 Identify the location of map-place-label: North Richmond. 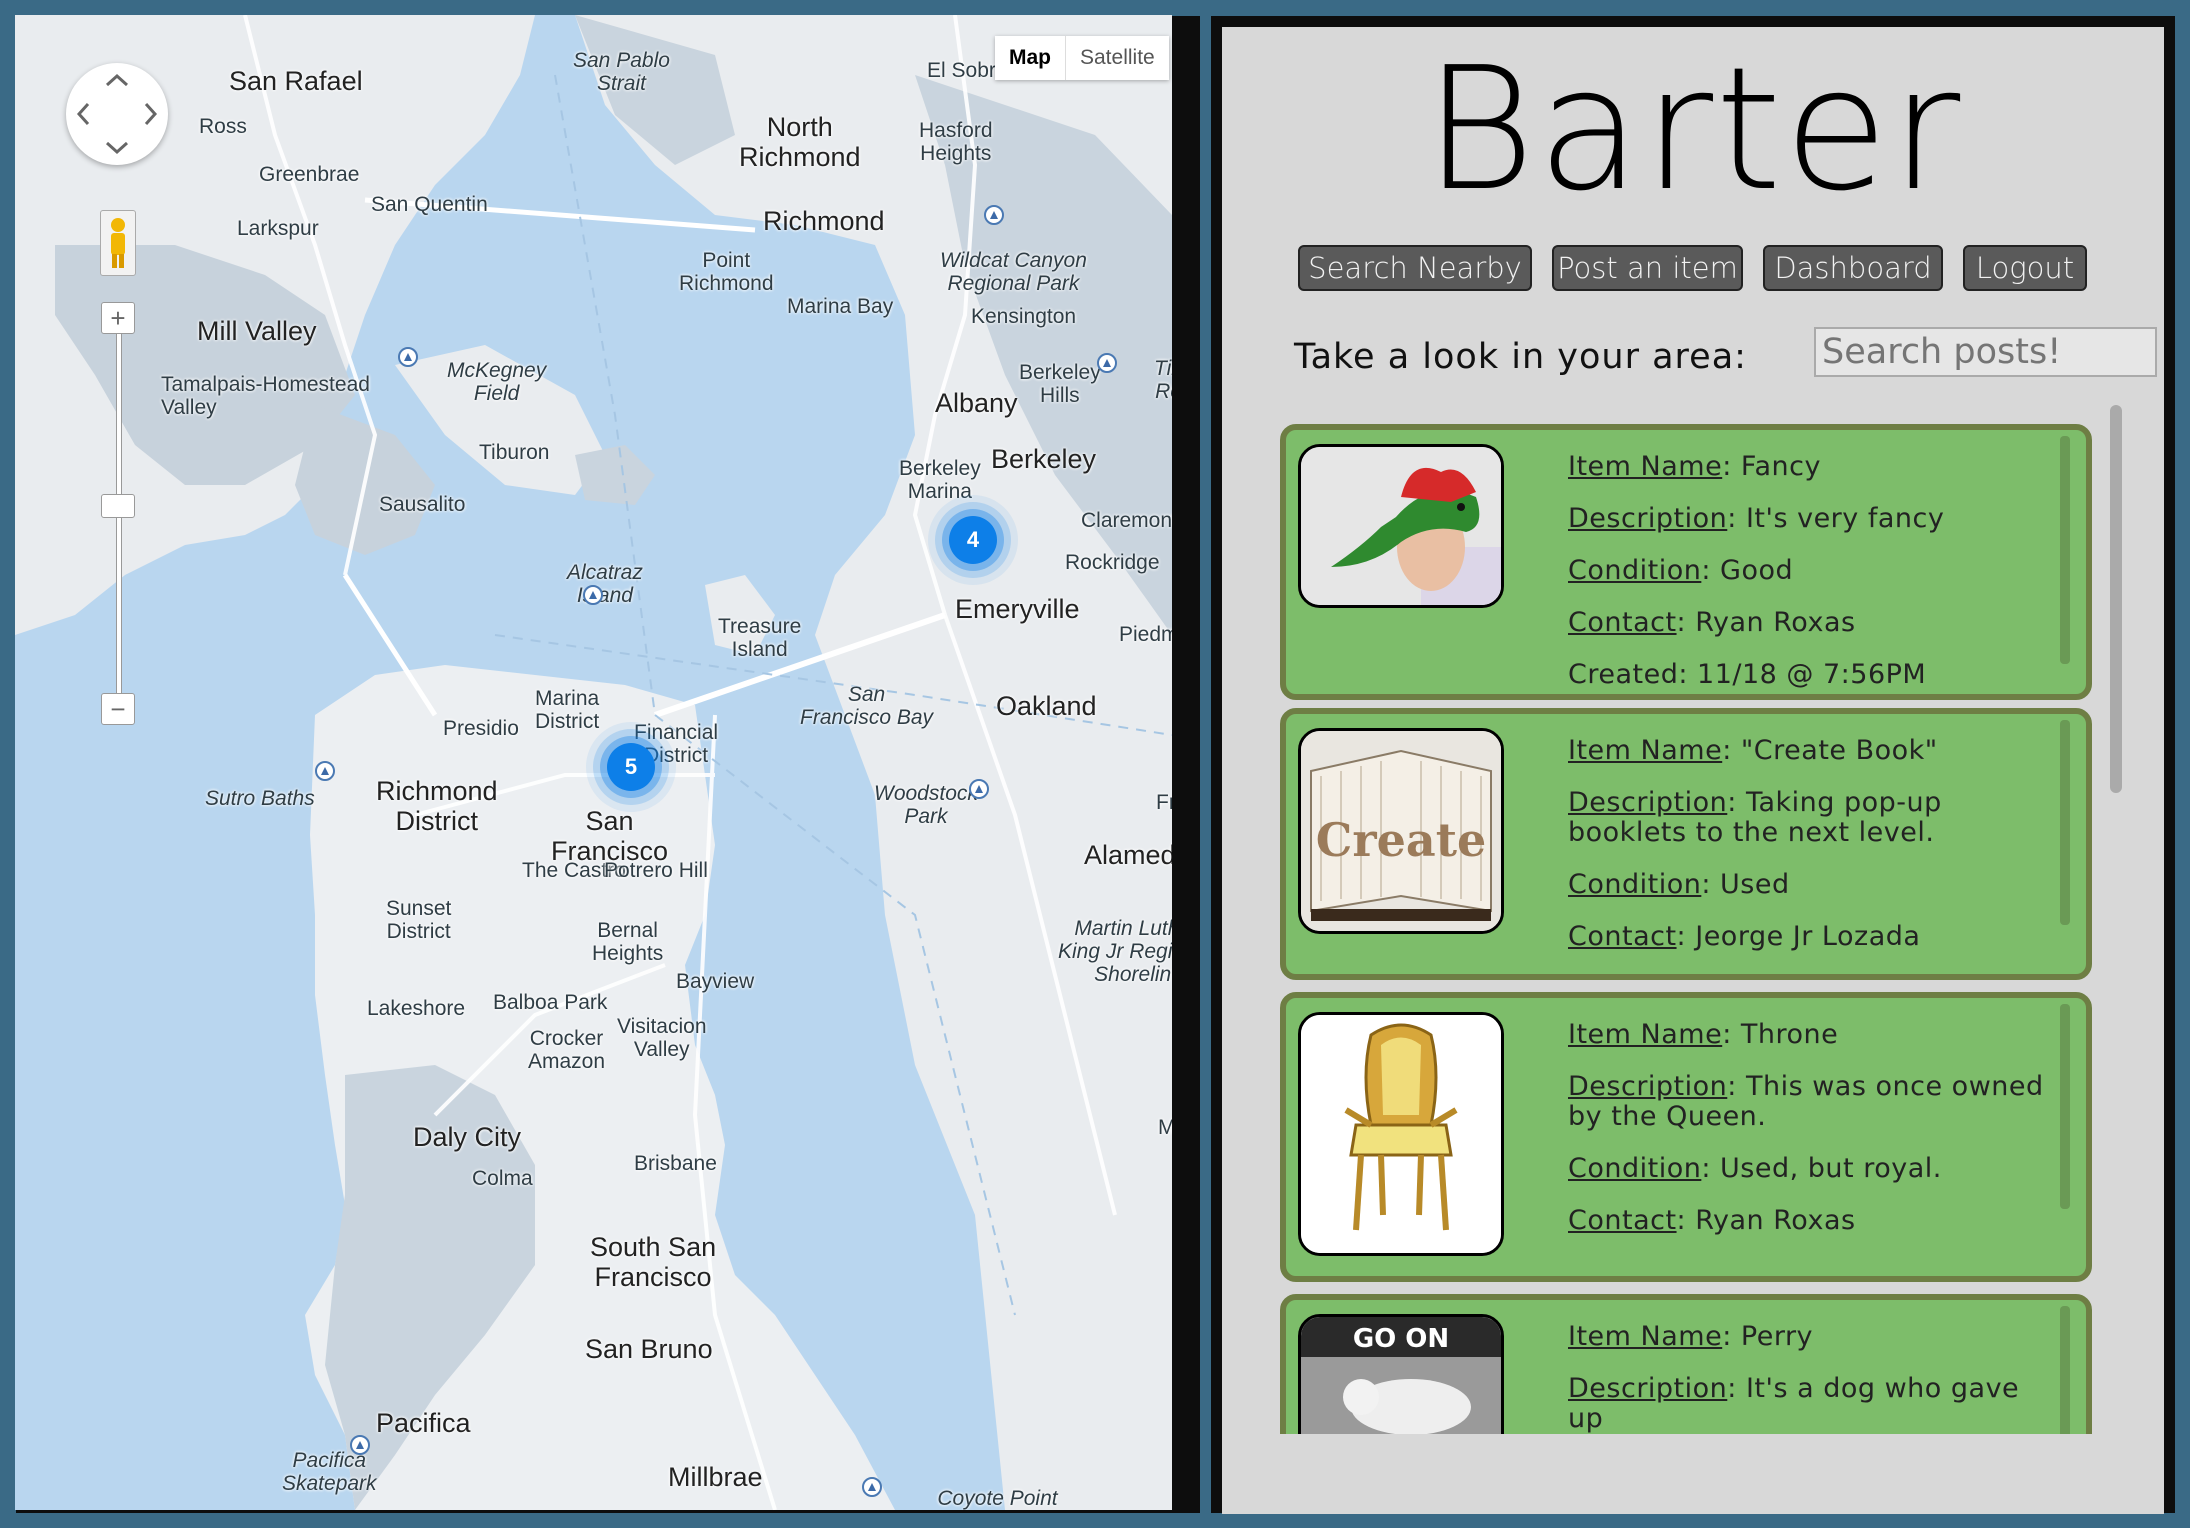
(800, 142).